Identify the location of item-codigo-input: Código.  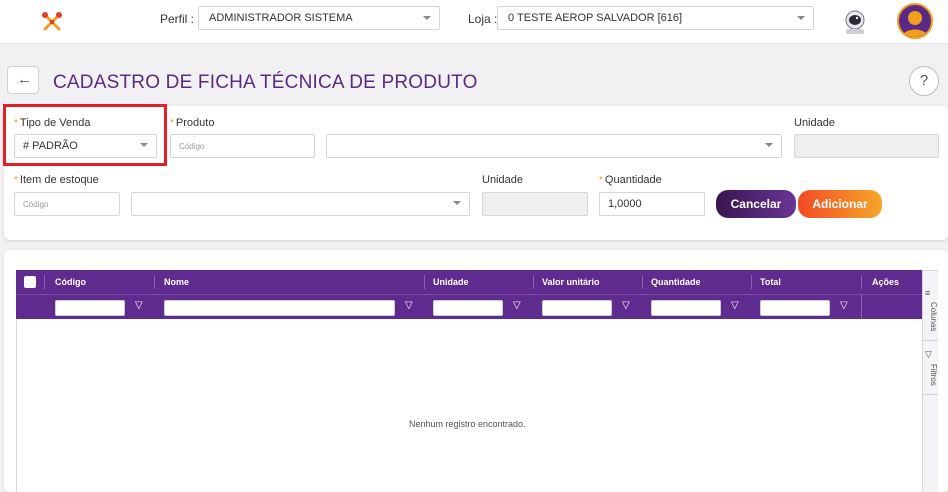
(67, 204).